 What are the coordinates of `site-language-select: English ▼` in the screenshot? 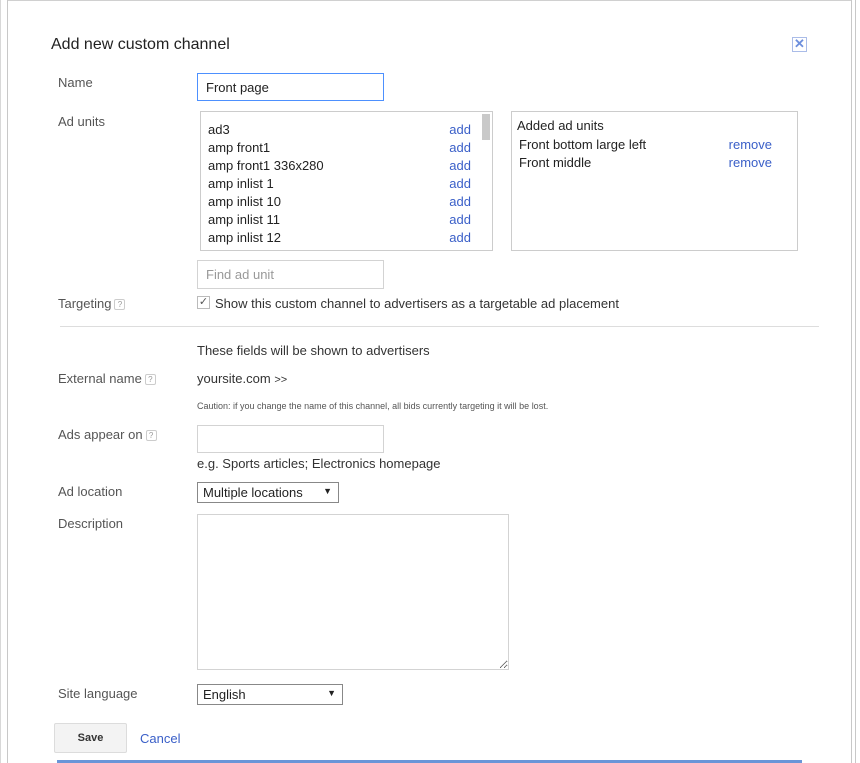 It's located at (270, 694).